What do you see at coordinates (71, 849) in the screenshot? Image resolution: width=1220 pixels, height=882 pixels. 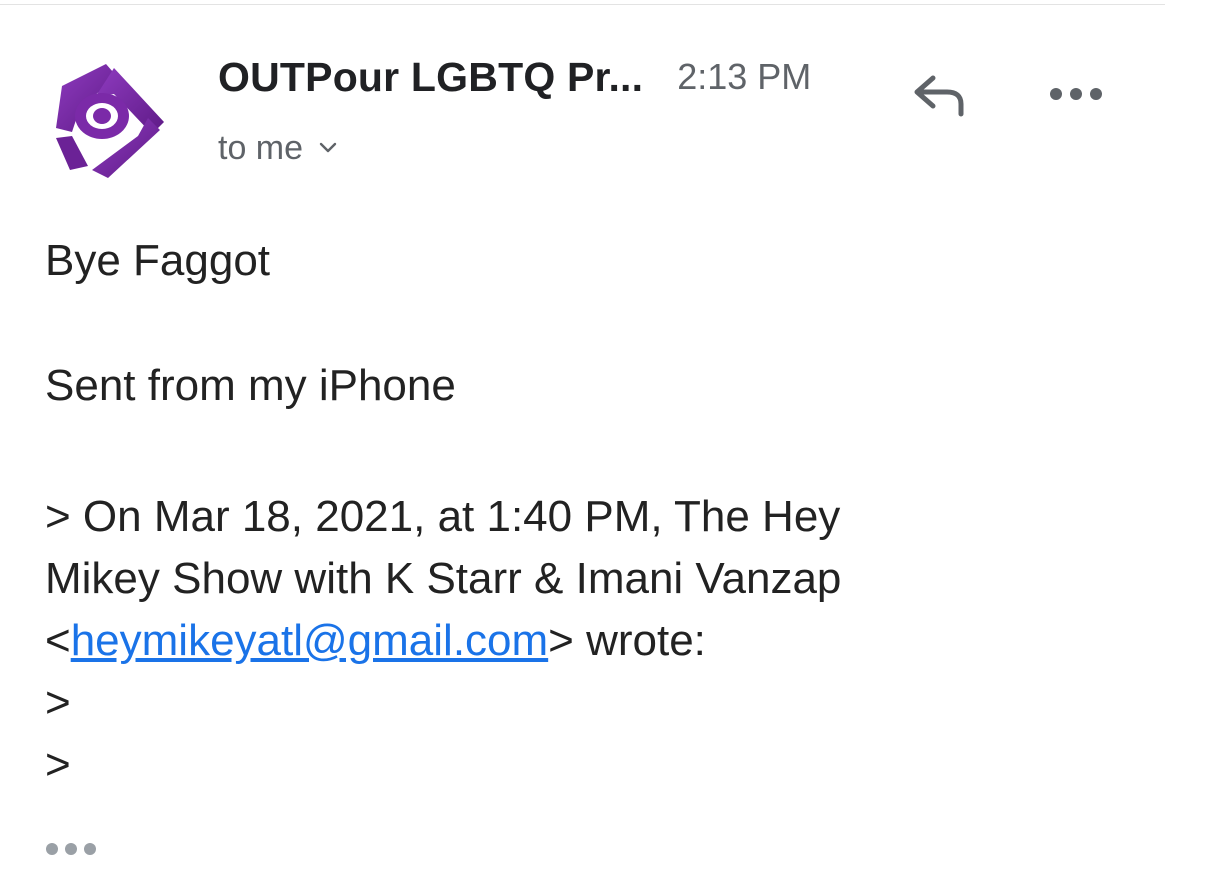 I see `show-trimmed-content-icon` at bounding box center [71, 849].